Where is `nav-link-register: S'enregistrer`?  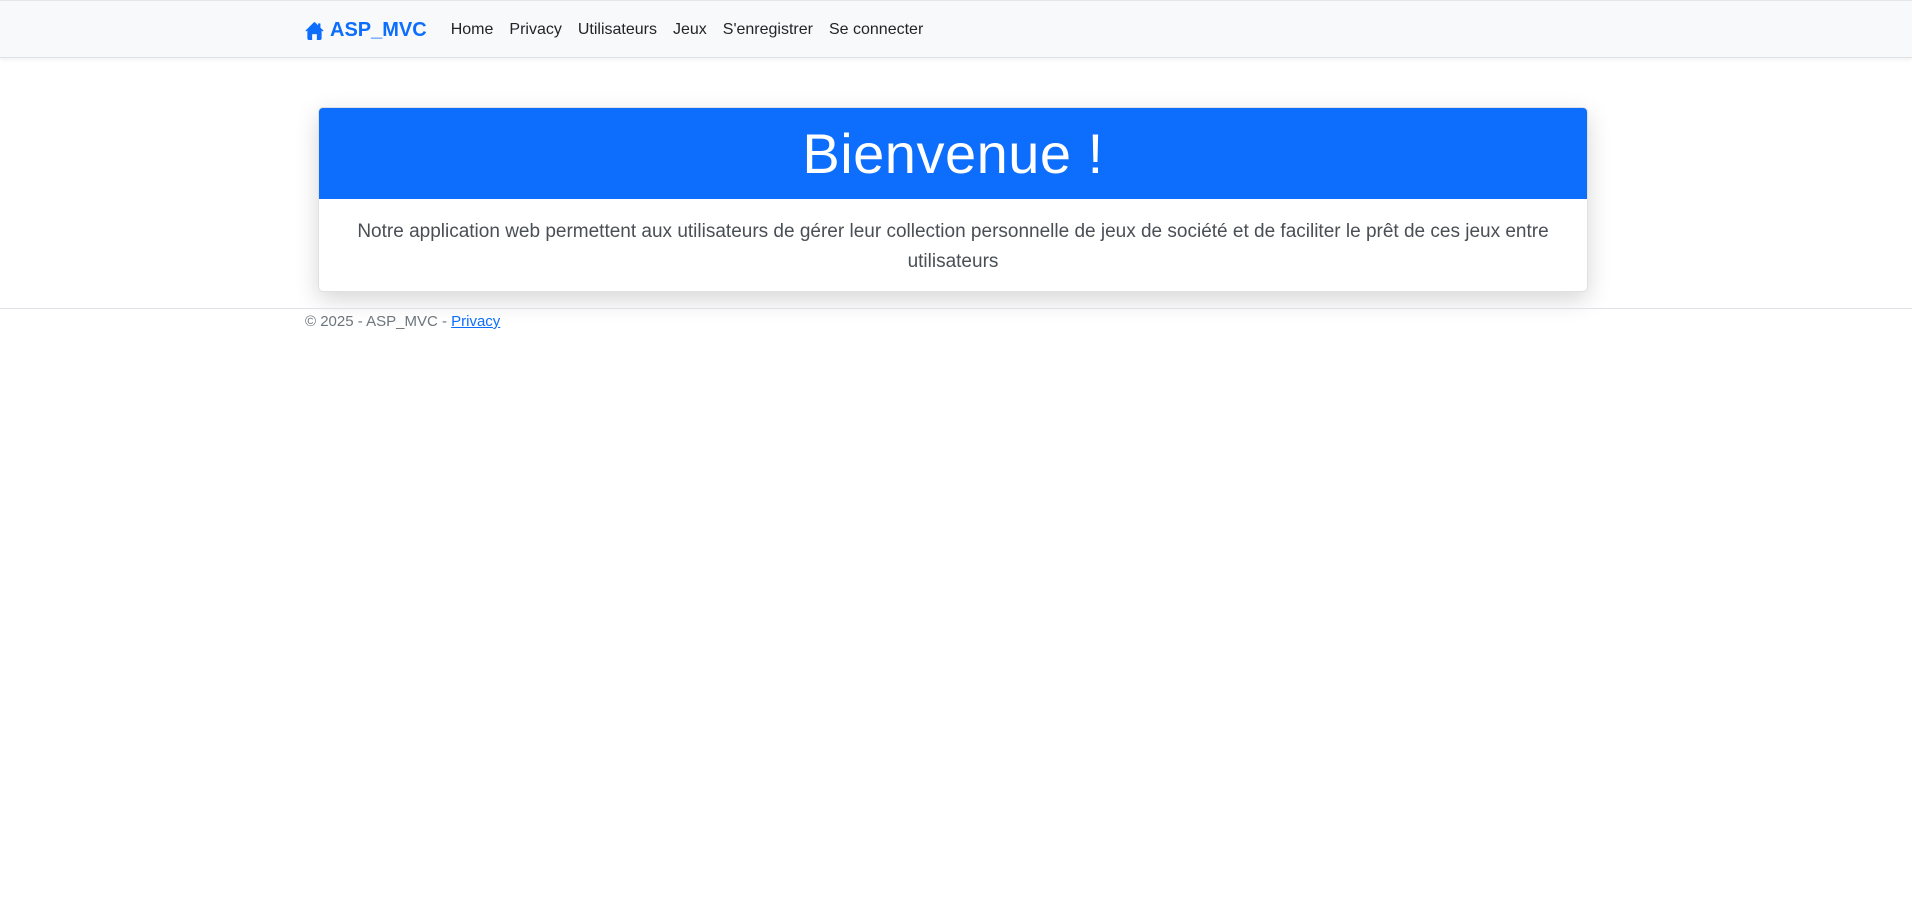
nav-link-register: S'enregistrer is located at coordinates (768, 30).